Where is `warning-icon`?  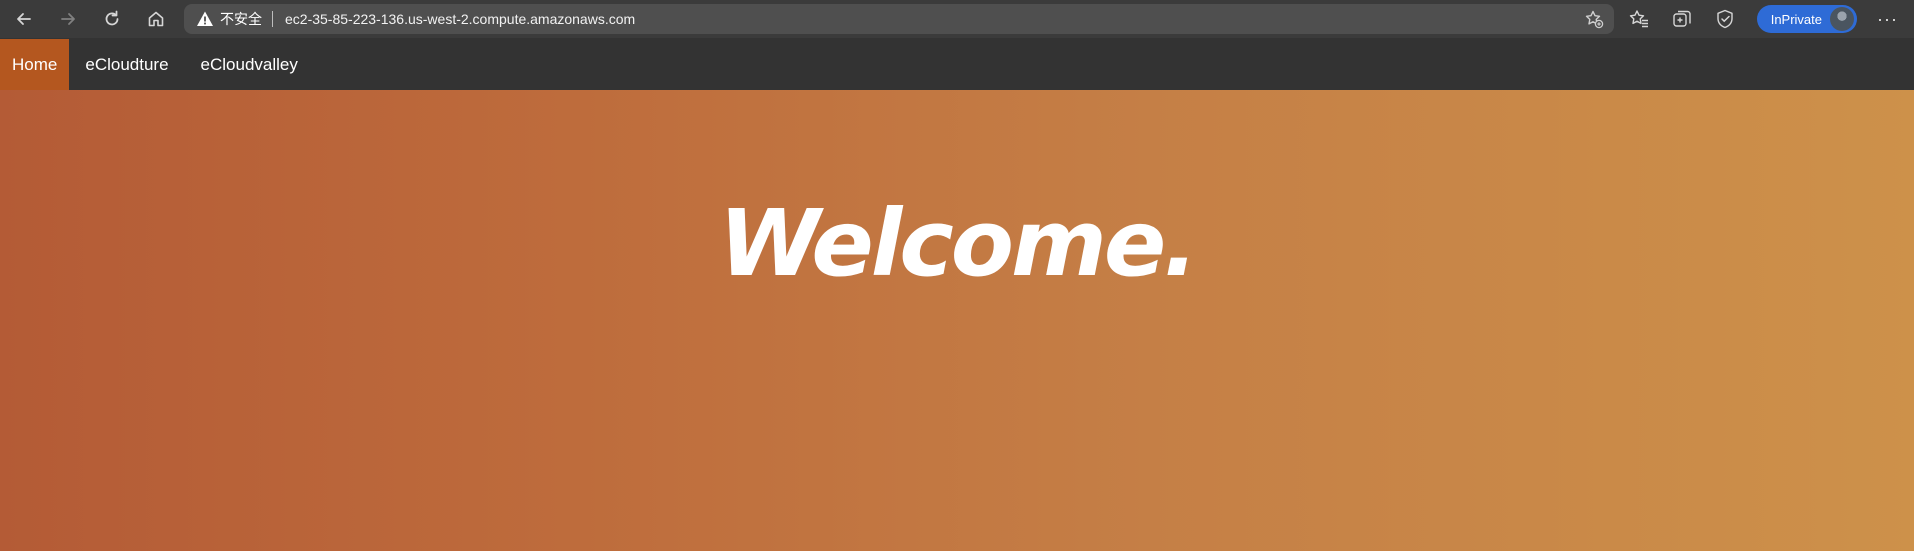
warning-icon is located at coordinates (205, 19).